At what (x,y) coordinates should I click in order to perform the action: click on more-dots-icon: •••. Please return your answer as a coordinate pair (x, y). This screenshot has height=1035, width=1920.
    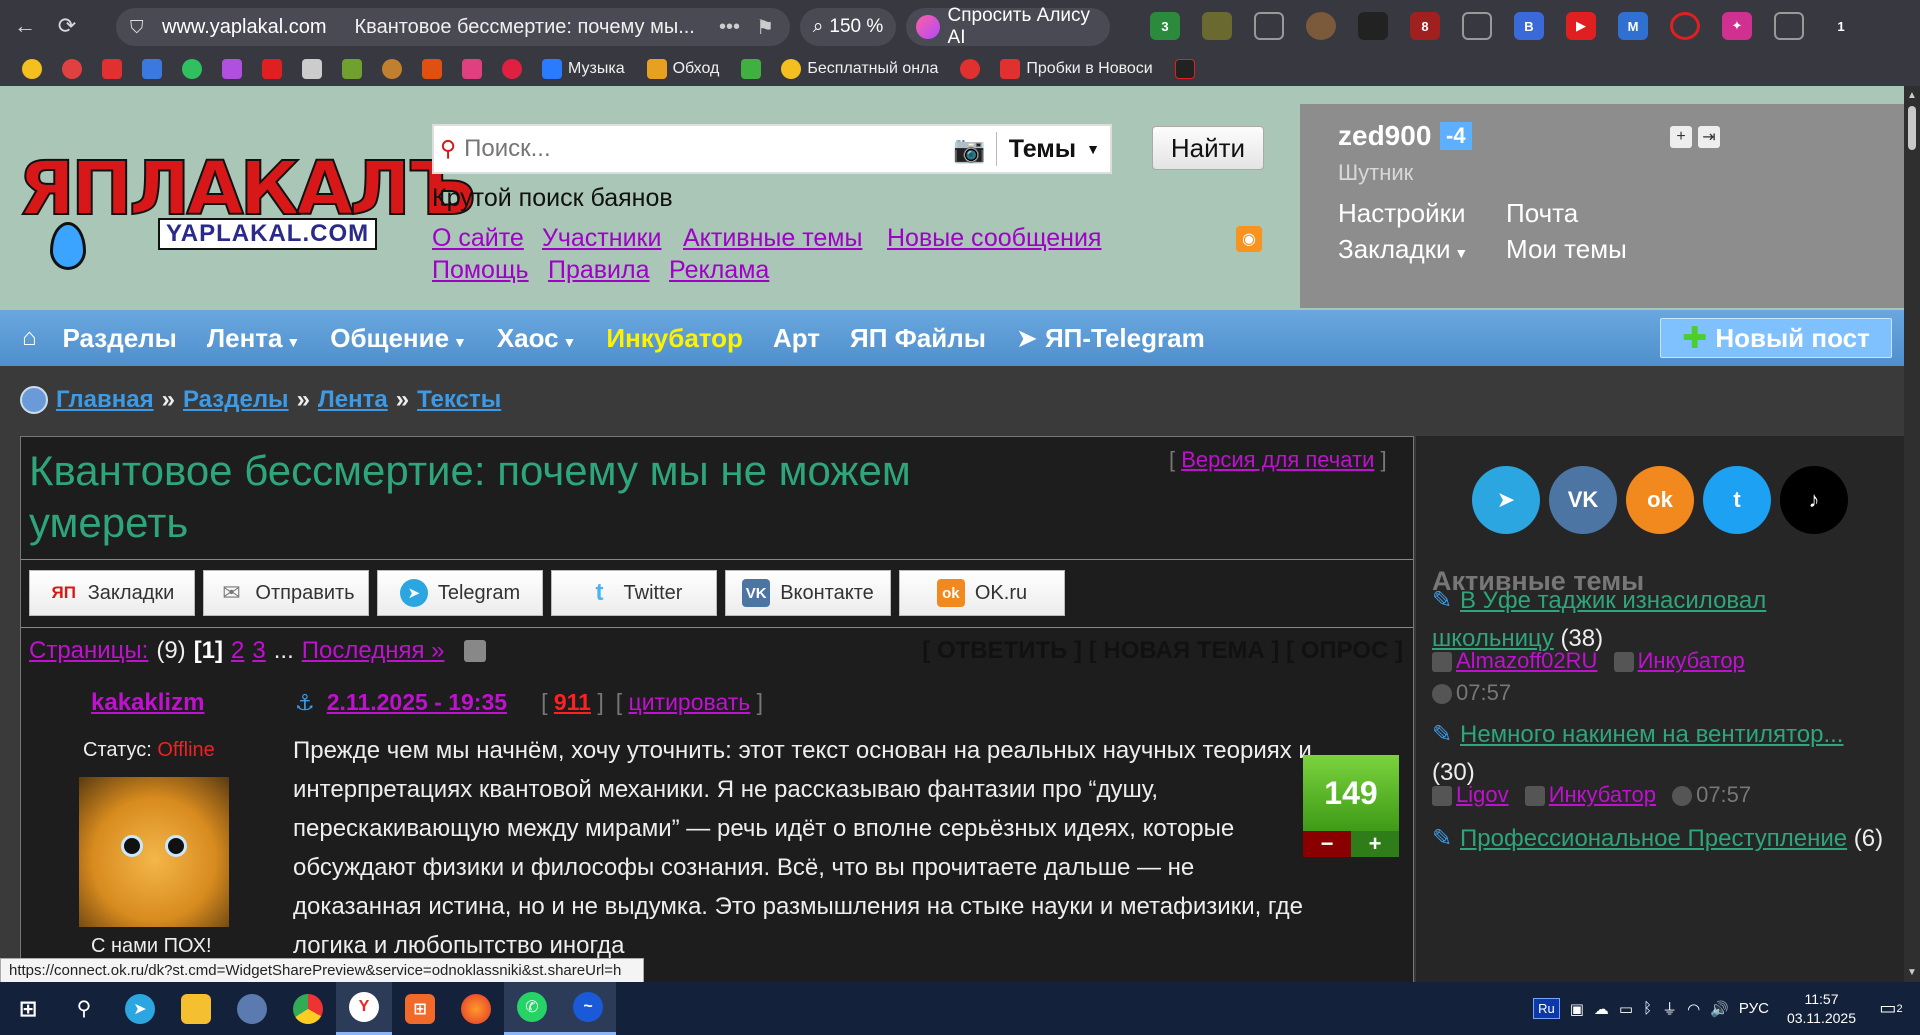
    Looking at the image, I should click on (729, 27).